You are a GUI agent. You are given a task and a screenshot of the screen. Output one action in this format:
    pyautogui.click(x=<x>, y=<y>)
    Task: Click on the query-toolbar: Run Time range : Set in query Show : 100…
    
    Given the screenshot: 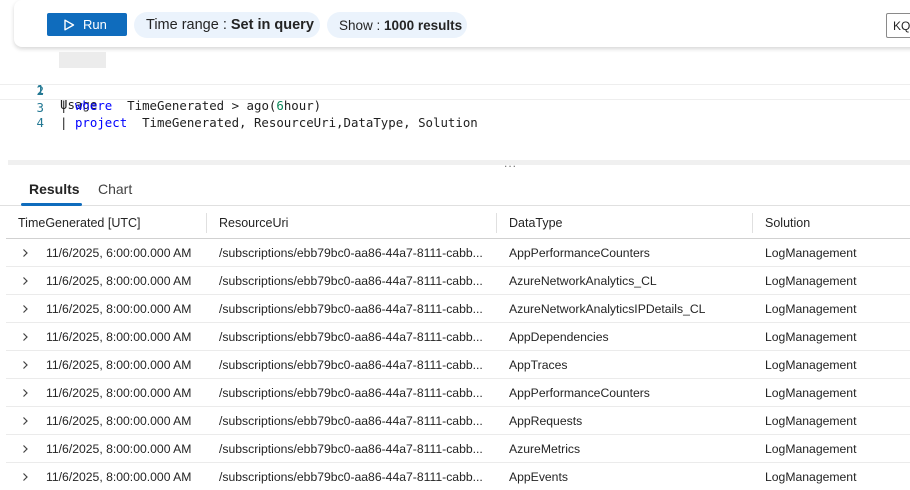 What is the action you would take?
    pyautogui.click(x=462, y=23)
    